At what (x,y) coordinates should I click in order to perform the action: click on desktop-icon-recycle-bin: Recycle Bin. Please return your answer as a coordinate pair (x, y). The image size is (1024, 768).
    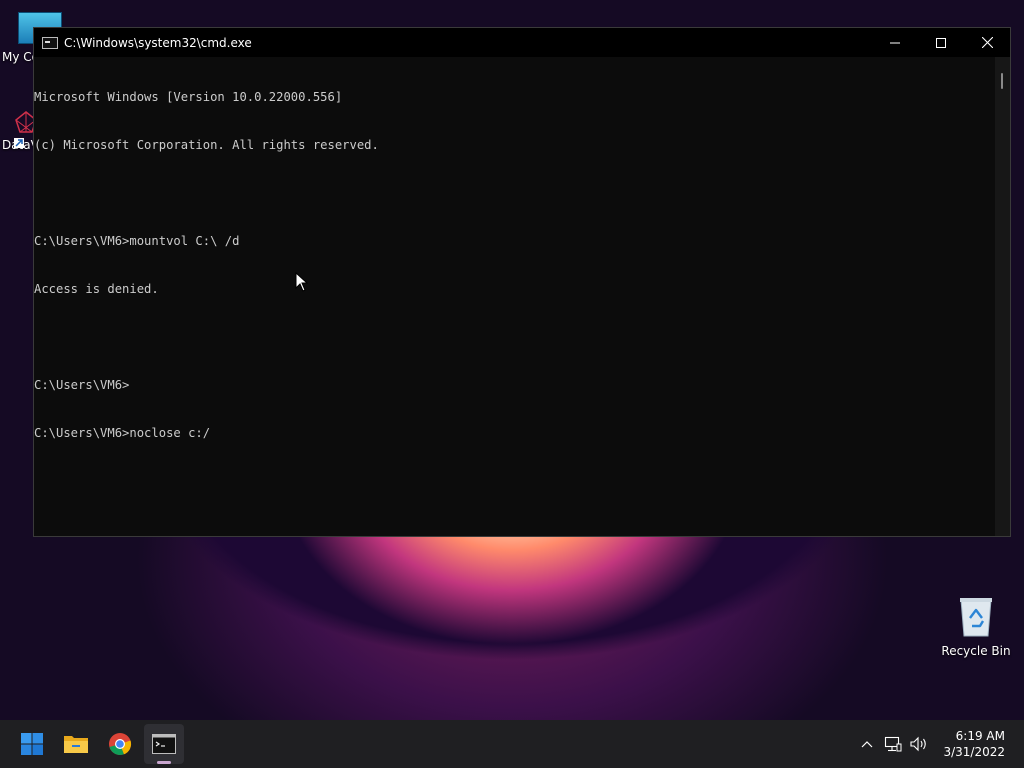
    Looking at the image, I should click on (976, 627).